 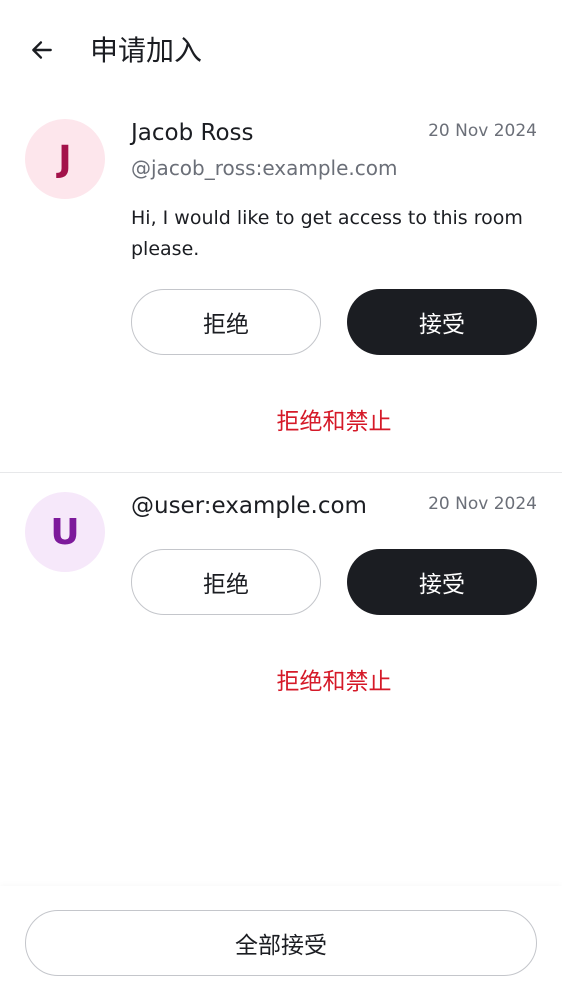 What do you see at coordinates (249, 506) in the screenshot?
I see `requester-name: @user:example.com` at bounding box center [249, 506].